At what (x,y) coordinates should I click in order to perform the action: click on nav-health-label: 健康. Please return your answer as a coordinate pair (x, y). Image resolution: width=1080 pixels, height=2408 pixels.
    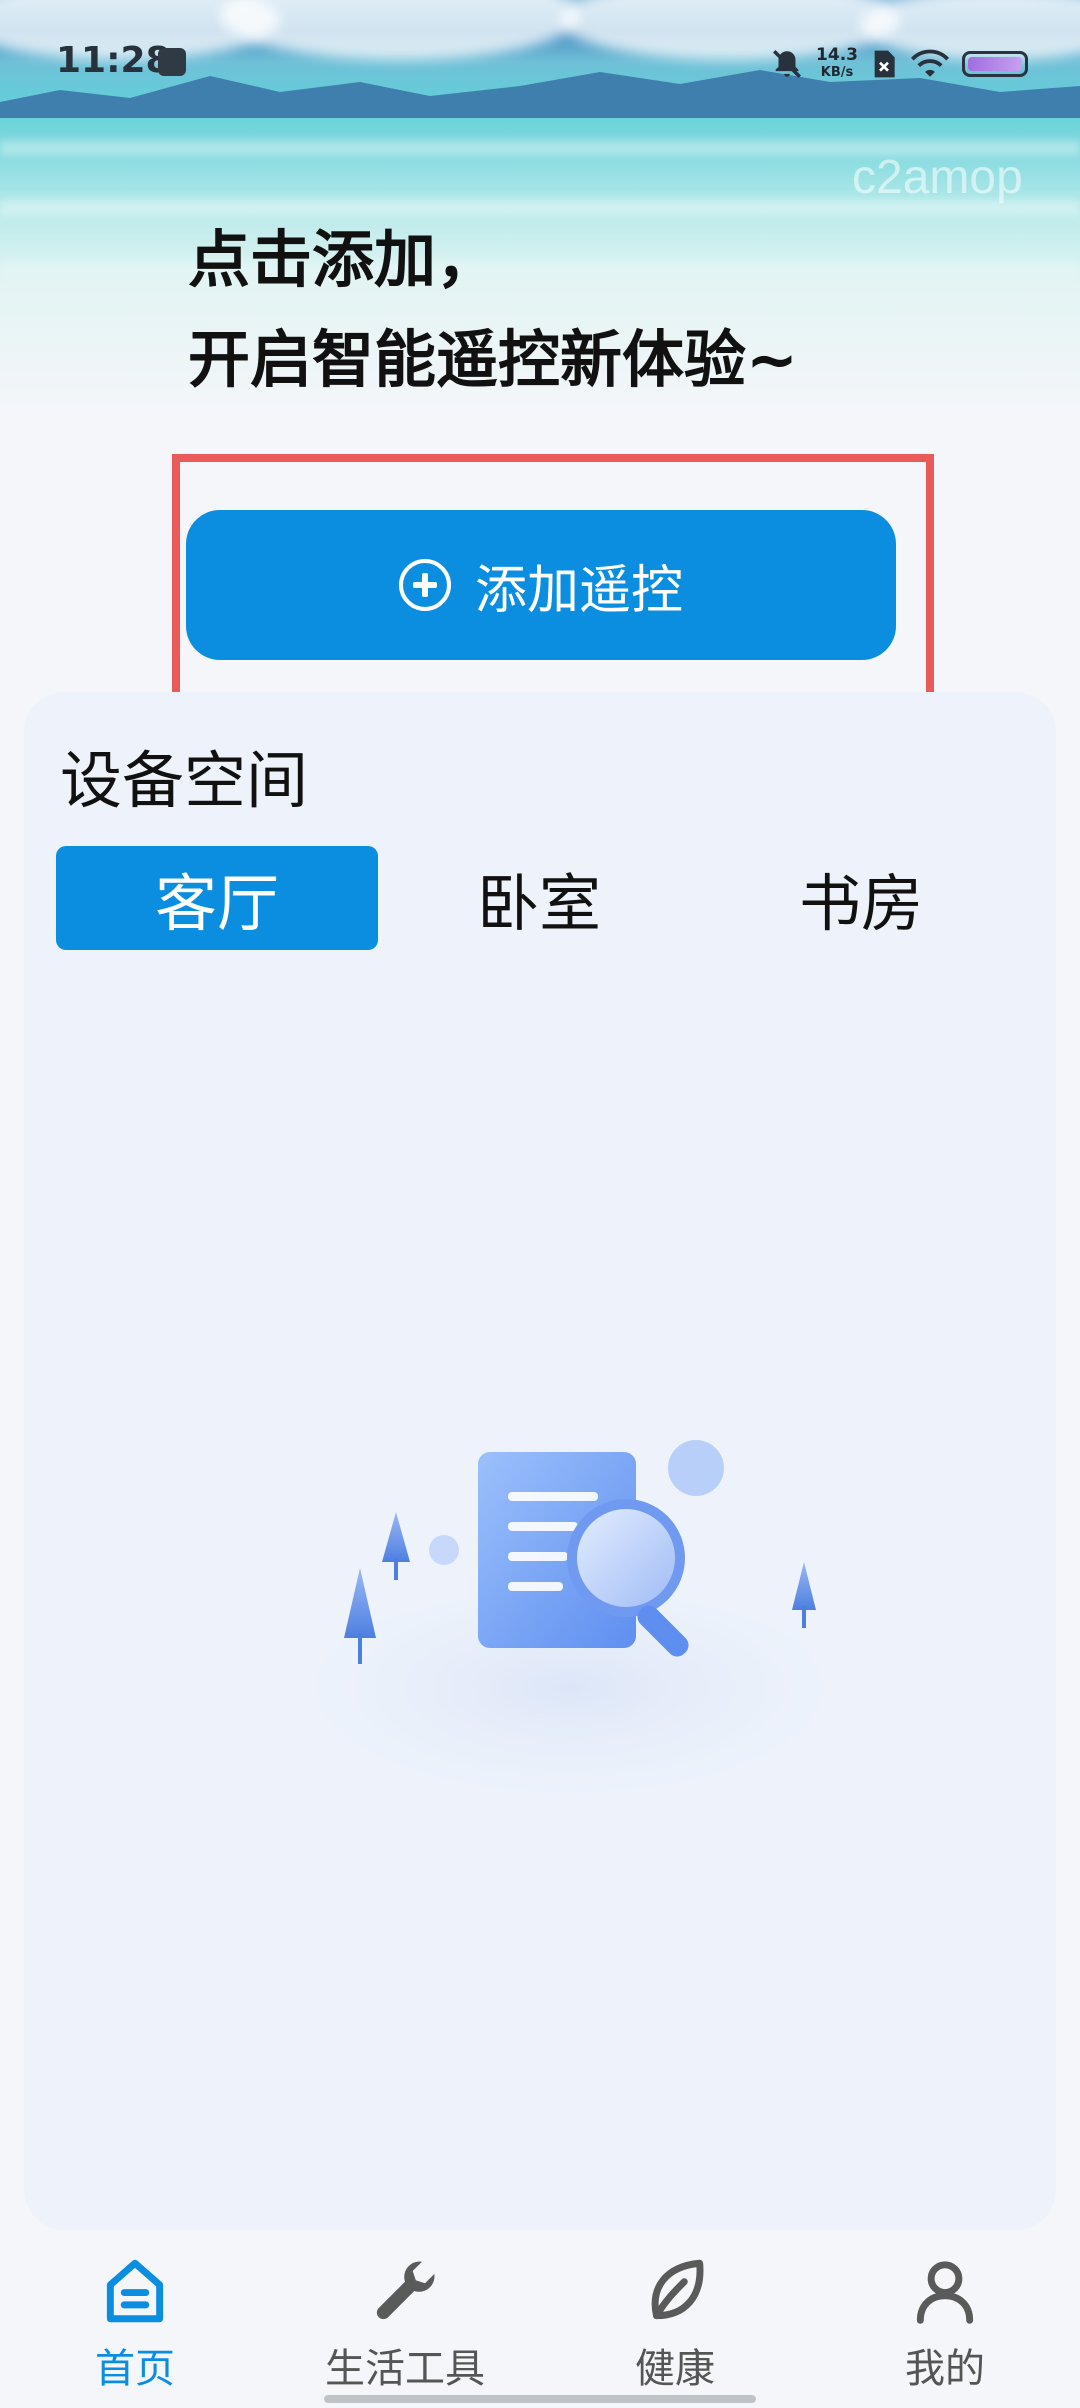
    Looking at the image, I should click on (675, 2369).